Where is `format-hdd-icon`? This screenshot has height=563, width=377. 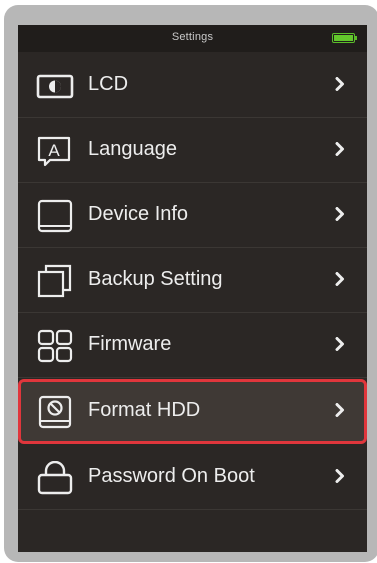 format-hdd-icon is located at coordinates (55, 412).